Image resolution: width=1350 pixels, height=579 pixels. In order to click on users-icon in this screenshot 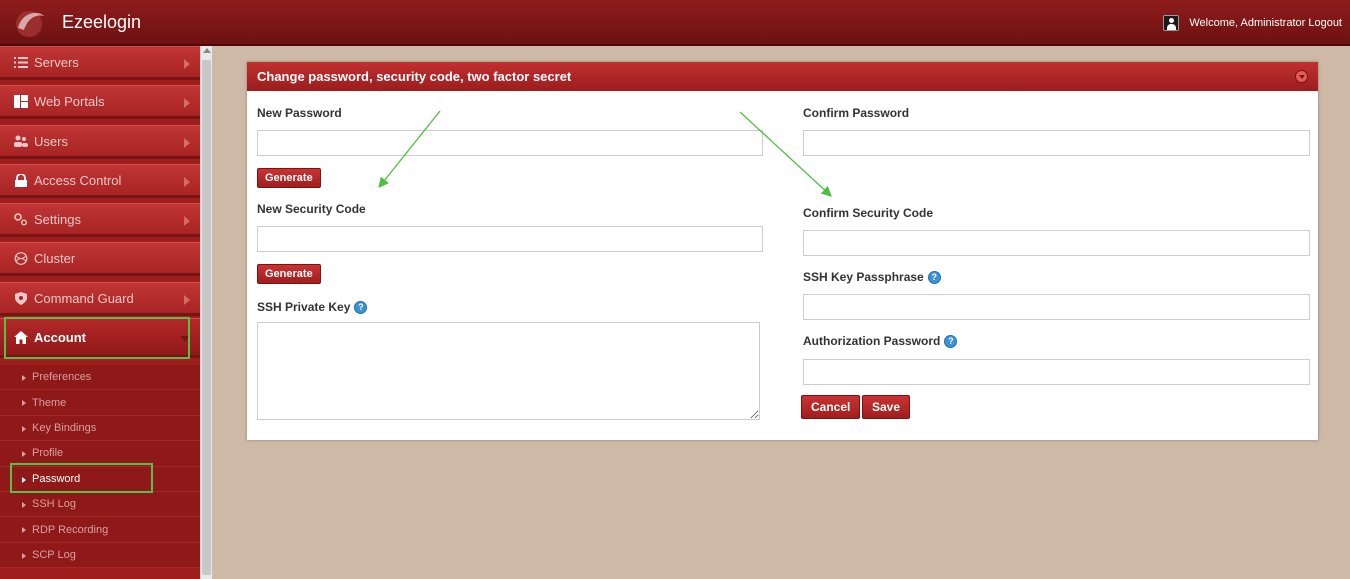, I will do `click(21, 141)`.